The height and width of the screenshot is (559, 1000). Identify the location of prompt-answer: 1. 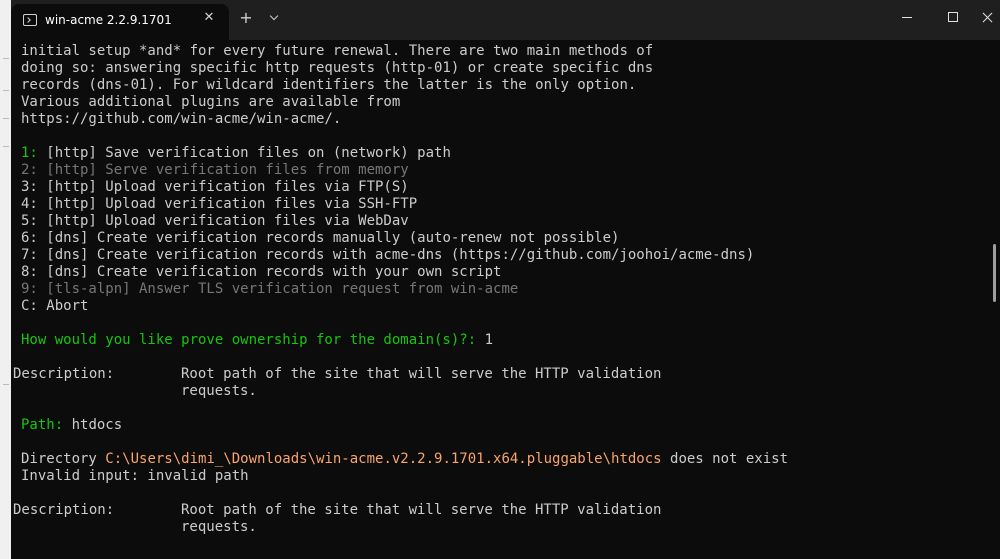
(485, 340).